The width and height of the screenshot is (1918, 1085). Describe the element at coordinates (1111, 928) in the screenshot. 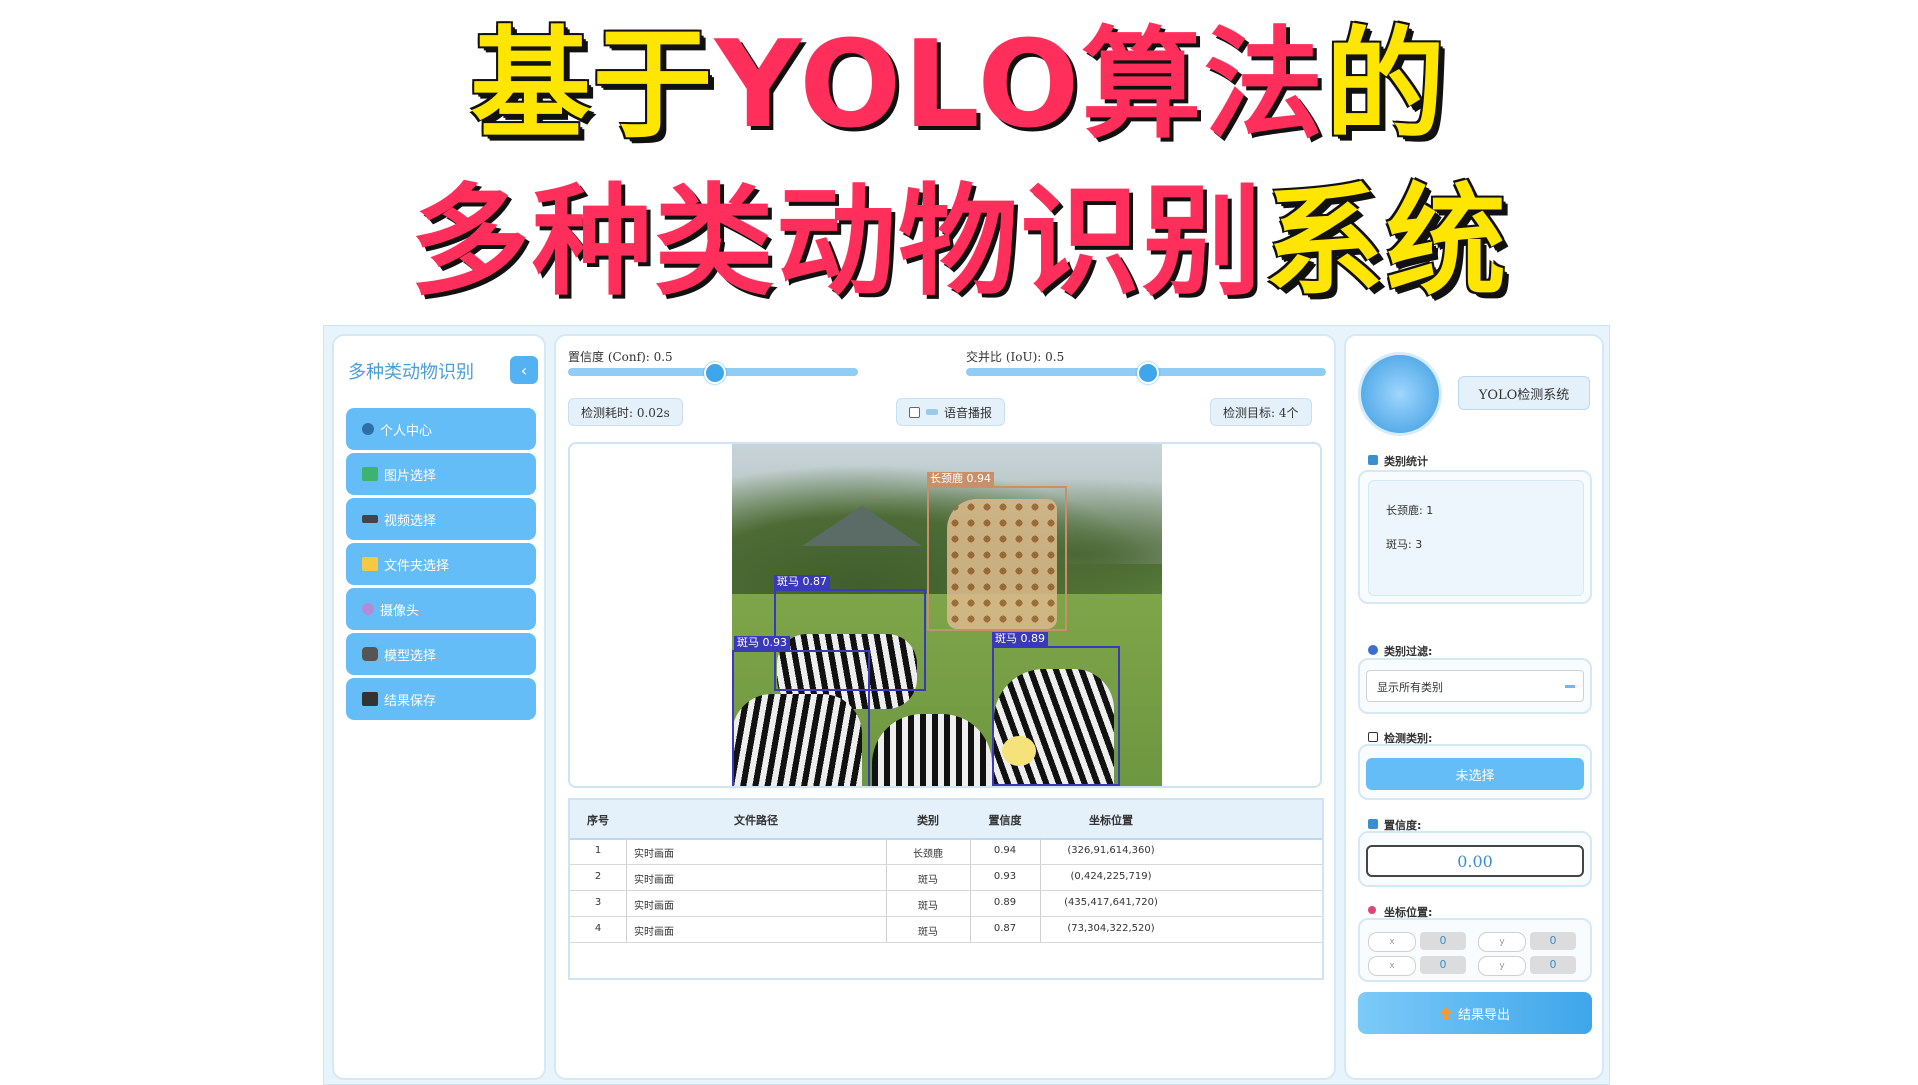

I see `cell-coords: (73,304,322,520)` at that location.